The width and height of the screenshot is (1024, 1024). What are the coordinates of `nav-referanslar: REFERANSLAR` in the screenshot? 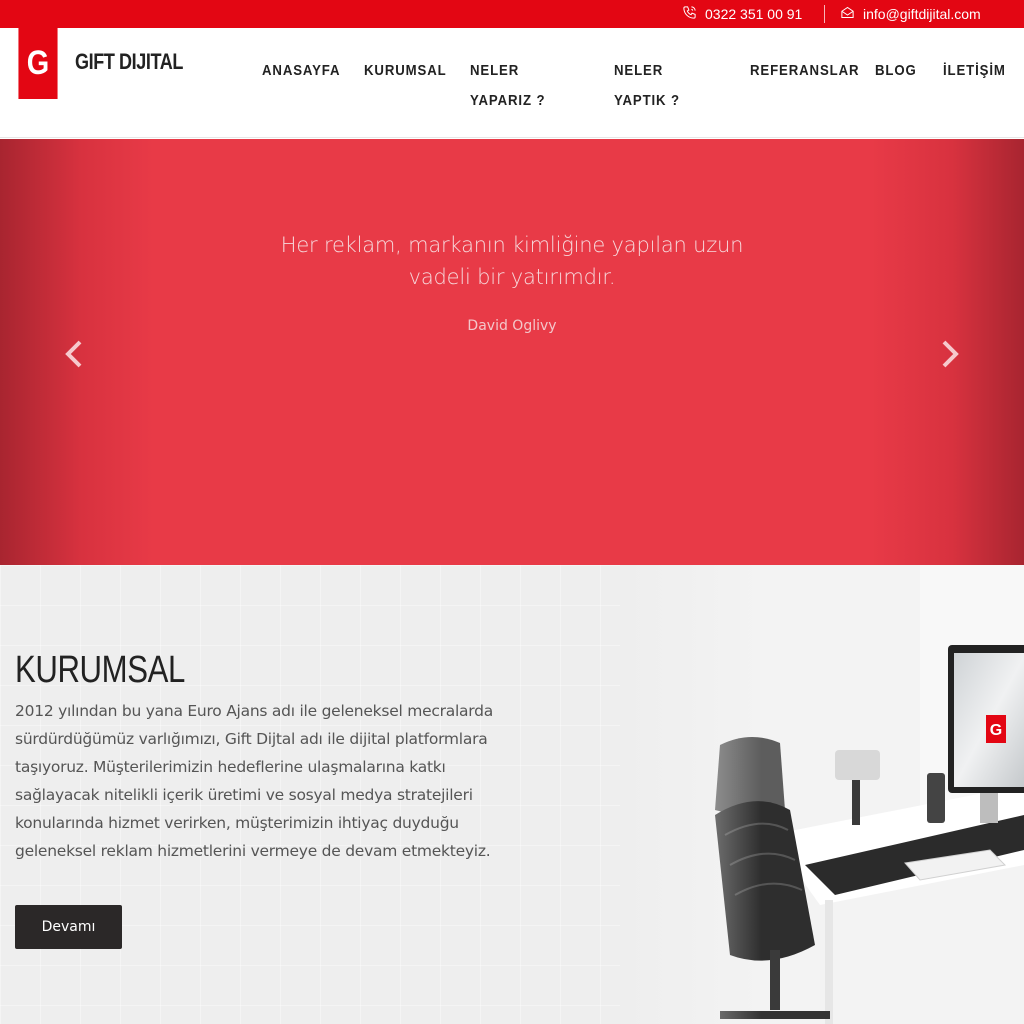 It's located at (804, 71).